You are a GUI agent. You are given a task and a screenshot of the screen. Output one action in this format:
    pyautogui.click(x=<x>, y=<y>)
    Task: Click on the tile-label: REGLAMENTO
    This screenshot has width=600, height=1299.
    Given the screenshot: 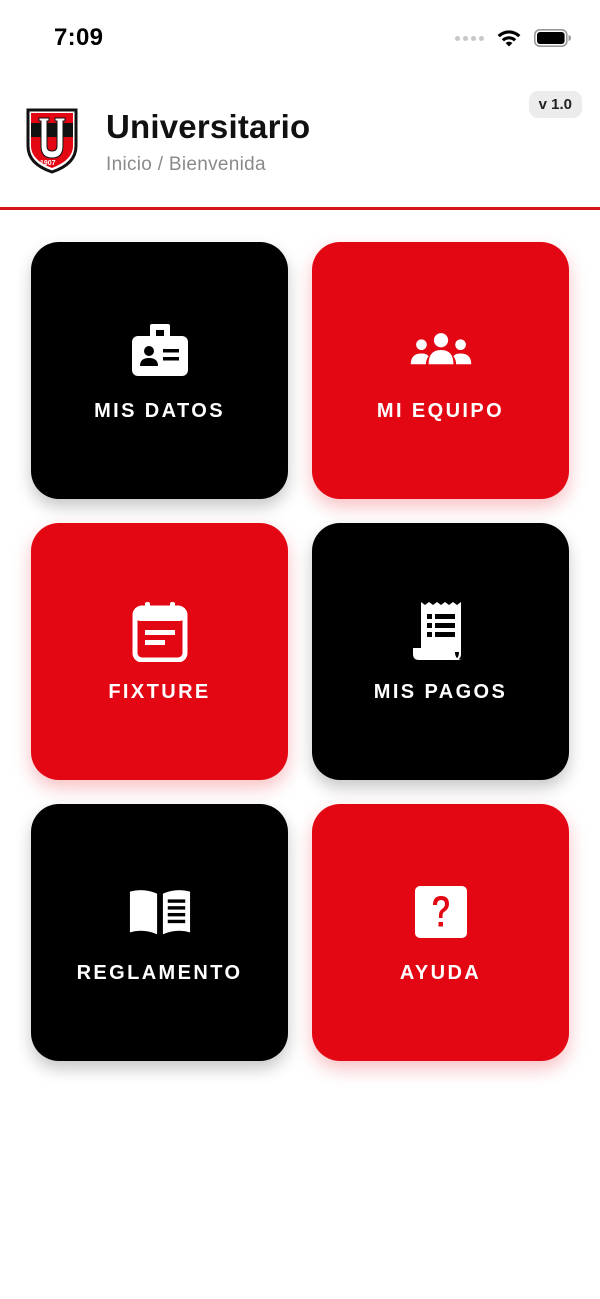 What is the action you would take?
    pyautogui.click(x=159, y=973)
    